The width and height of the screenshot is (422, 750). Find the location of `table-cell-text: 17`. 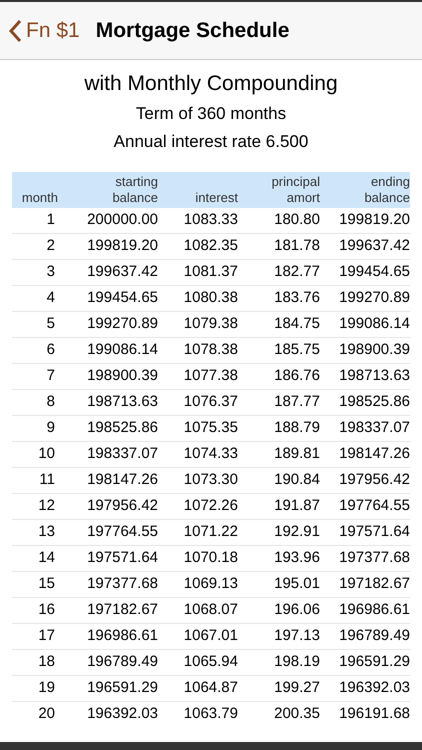

table-cell-text: 17 is located at coordinates (46, 636).